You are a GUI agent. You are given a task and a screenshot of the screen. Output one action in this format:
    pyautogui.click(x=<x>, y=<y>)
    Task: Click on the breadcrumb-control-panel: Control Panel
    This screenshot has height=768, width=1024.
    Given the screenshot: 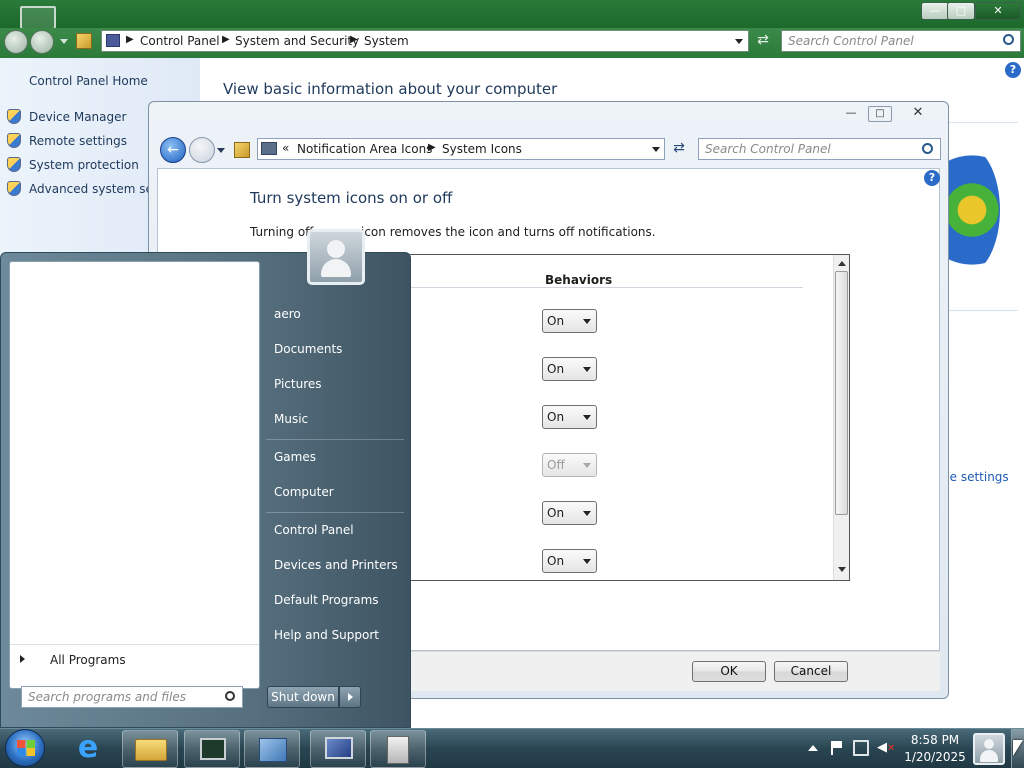 What is the action you would take?
    pyautogui.click(x=180, y=41)
    